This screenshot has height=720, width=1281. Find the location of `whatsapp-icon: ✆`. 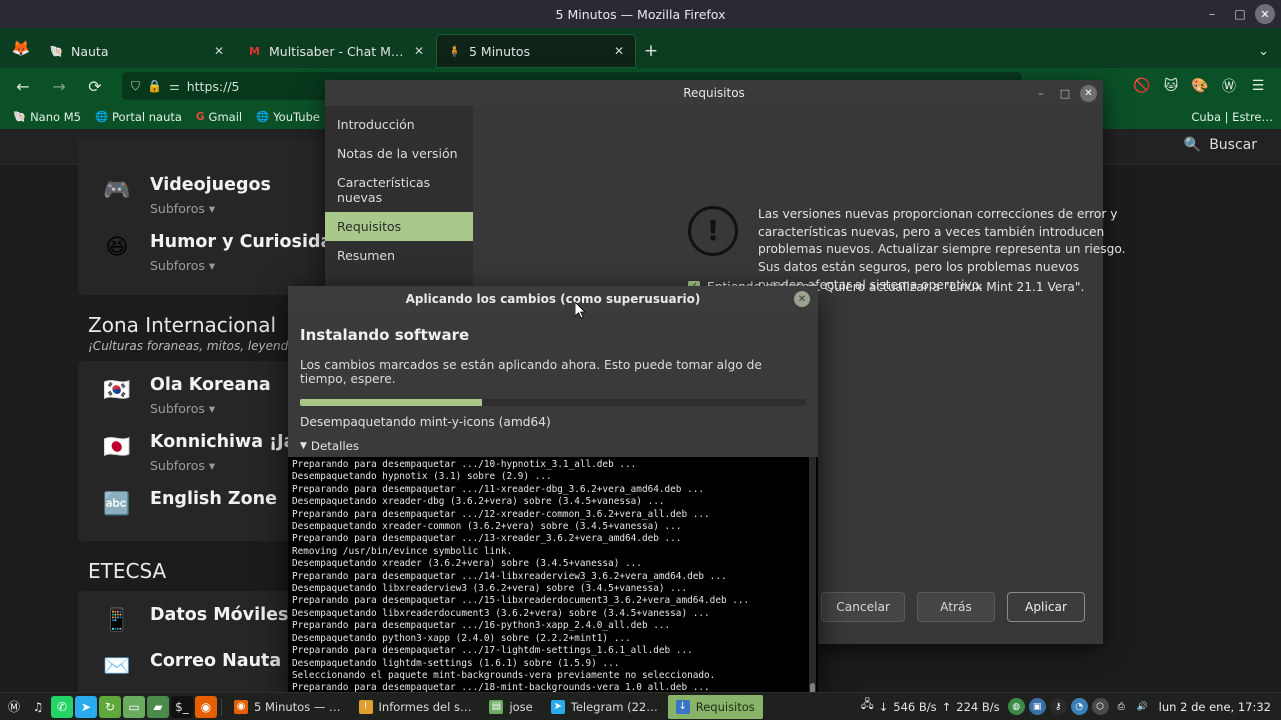

whatsapp-icon: ✆ is located at coordinates (62, 706).